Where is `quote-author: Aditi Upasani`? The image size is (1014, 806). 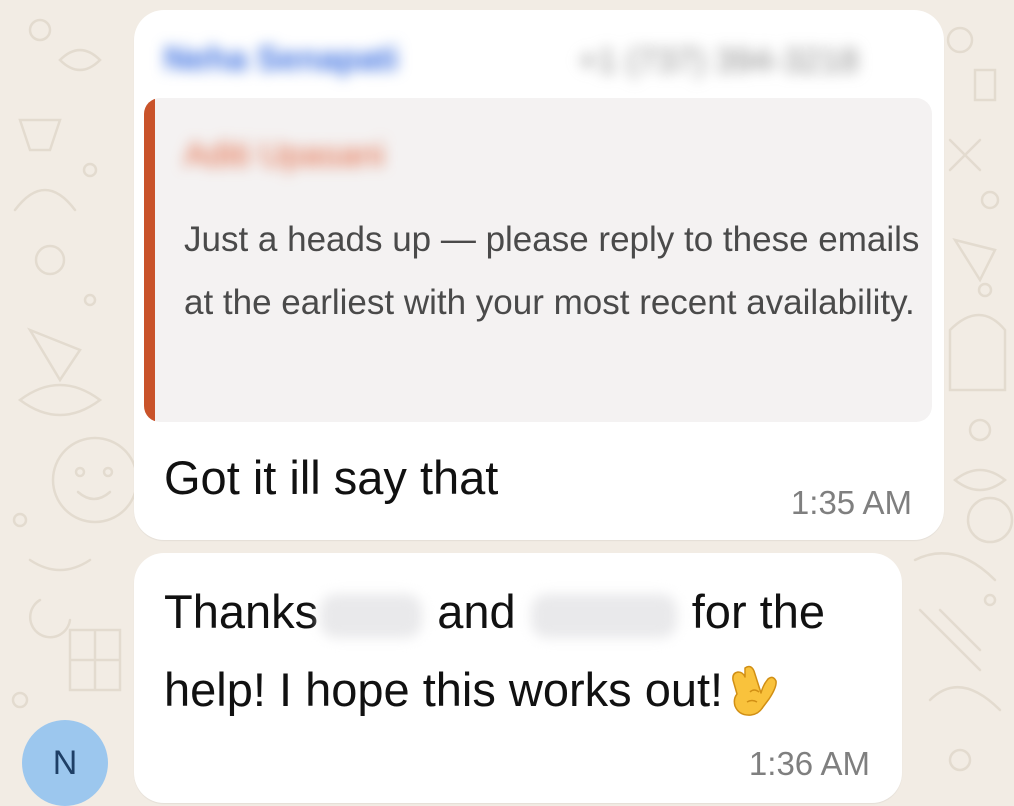
quote-author: Aditi Upasani is located at coordinates (284, 155).